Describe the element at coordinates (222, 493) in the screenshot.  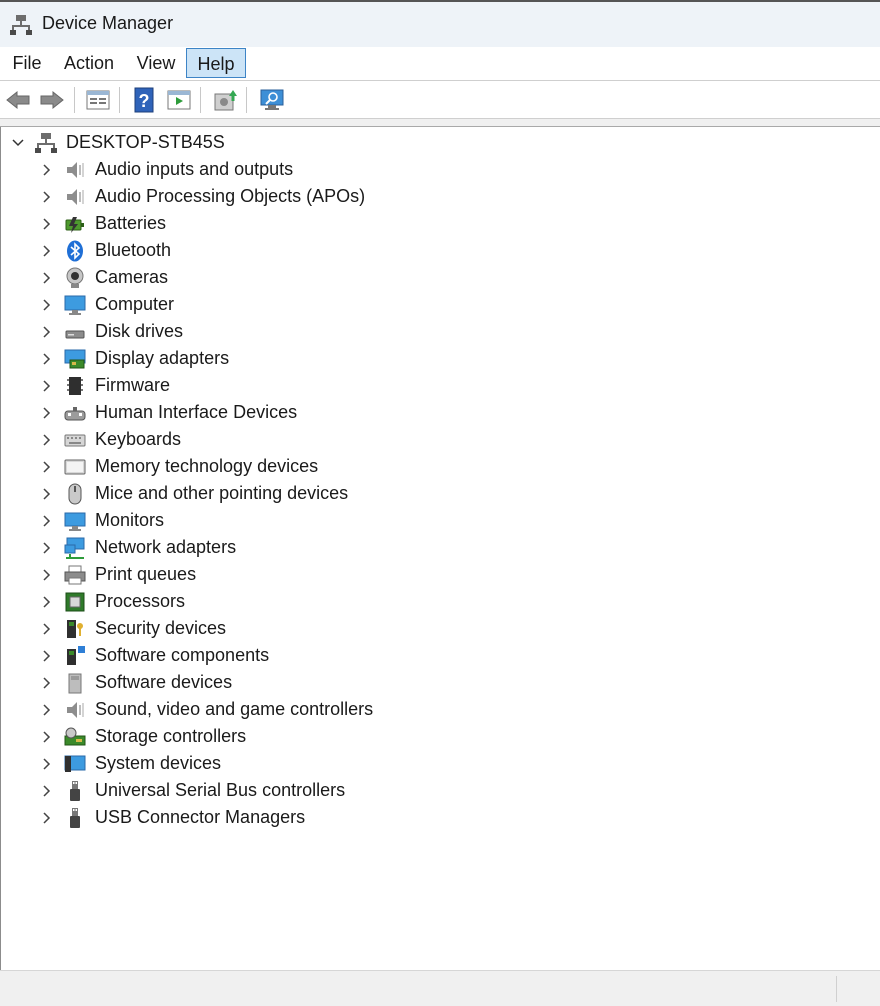
I see `tree-category-label: Mice and other pointing devices` at that location.